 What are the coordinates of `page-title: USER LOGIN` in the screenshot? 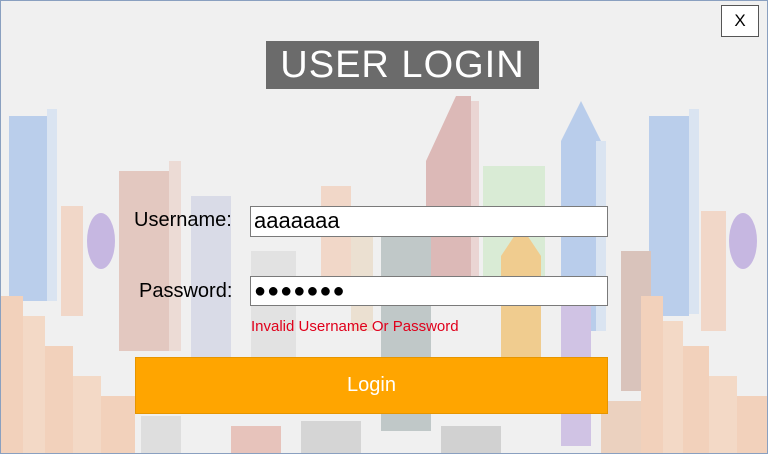 It's located at (402, 65).